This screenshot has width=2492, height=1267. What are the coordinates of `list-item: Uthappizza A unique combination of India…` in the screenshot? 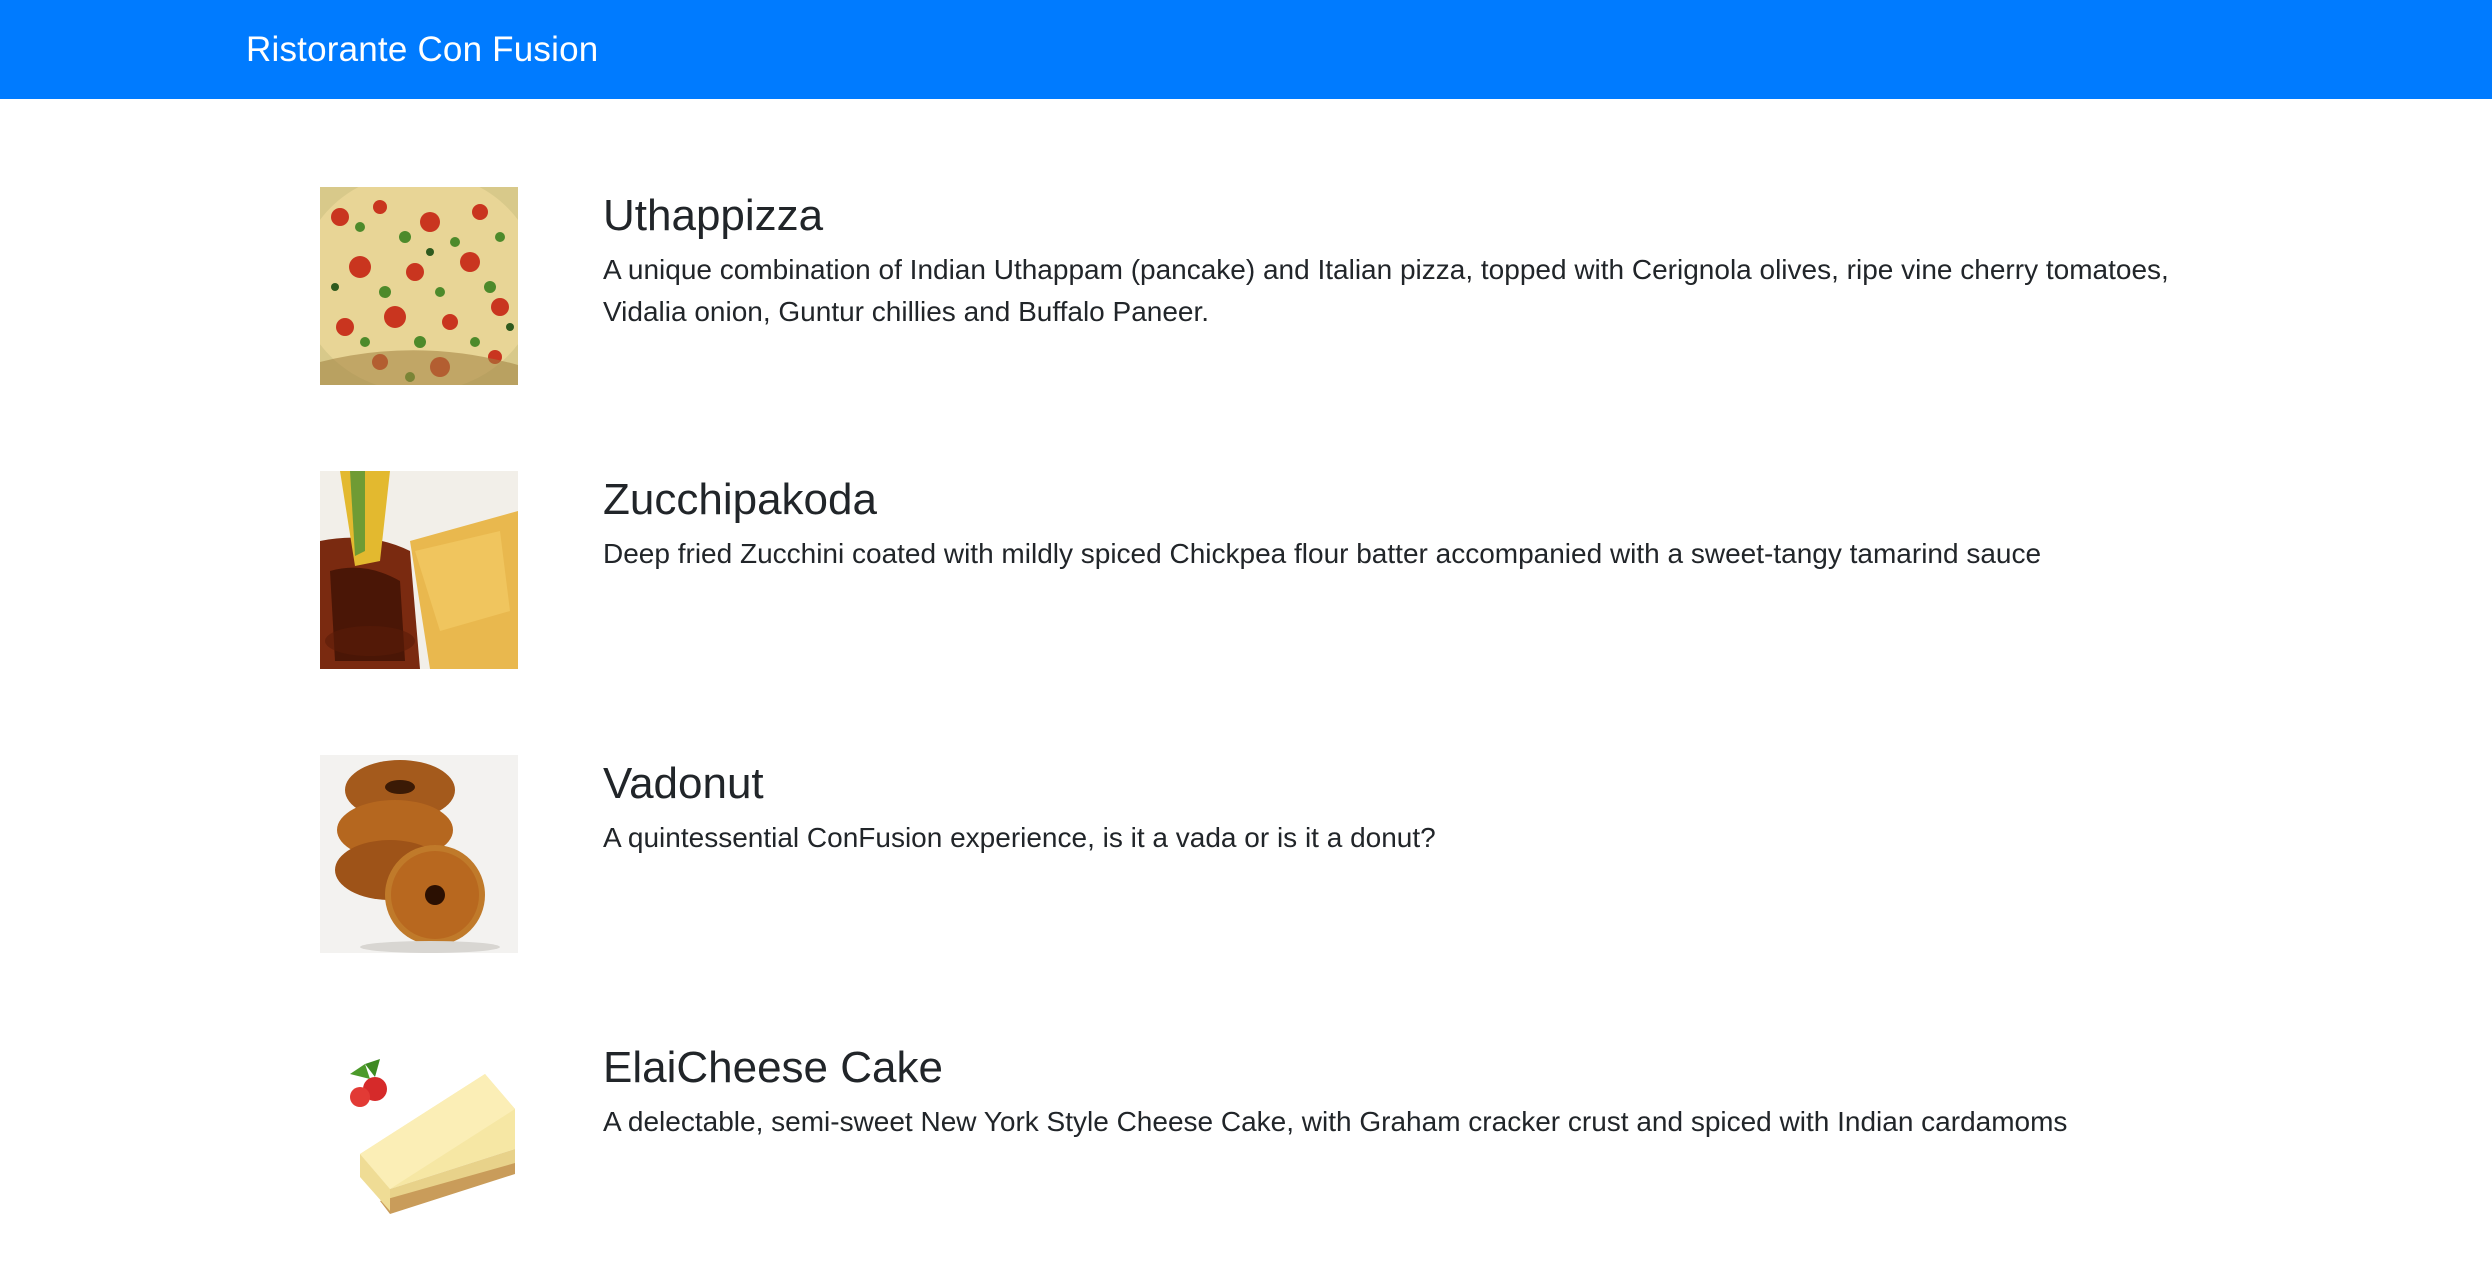 It's located at (1295, 287).